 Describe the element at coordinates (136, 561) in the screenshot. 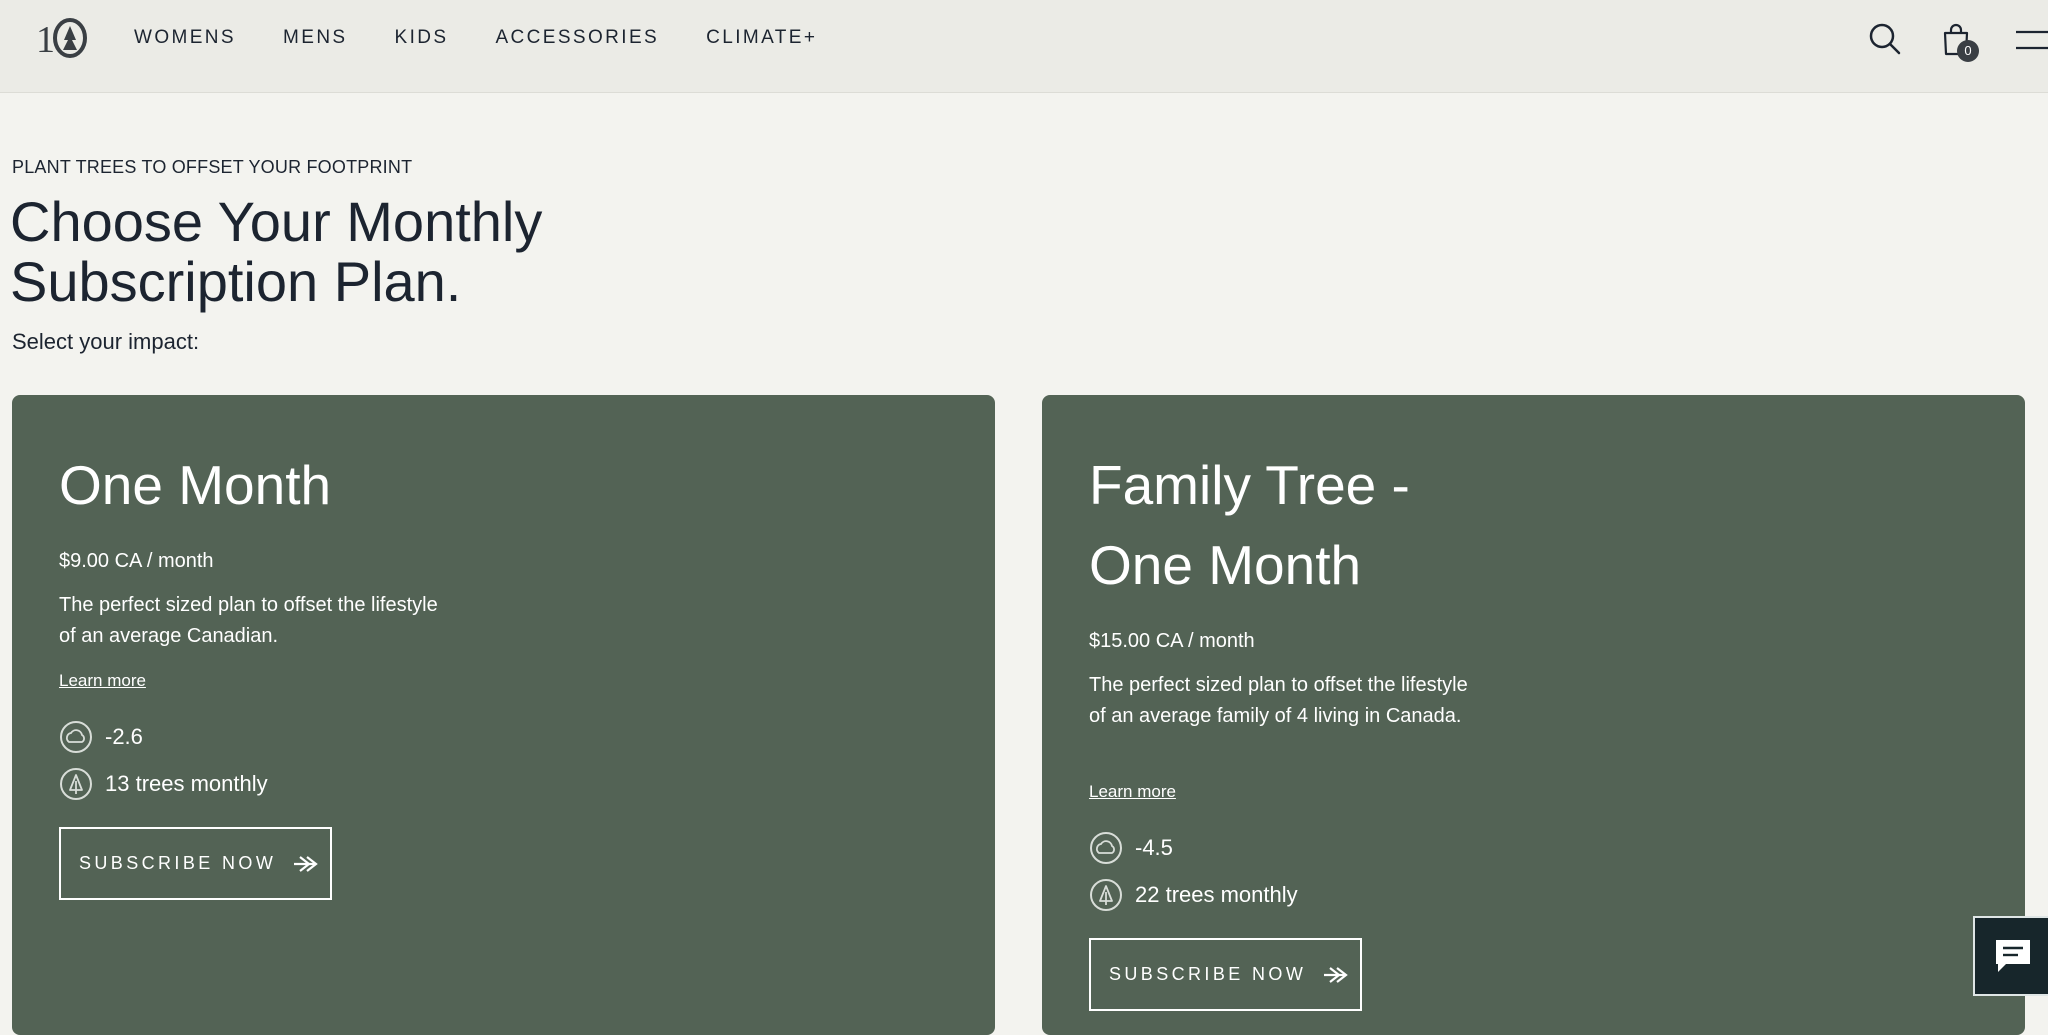

I see `plan-price: $9.00 CA / month` at that location.